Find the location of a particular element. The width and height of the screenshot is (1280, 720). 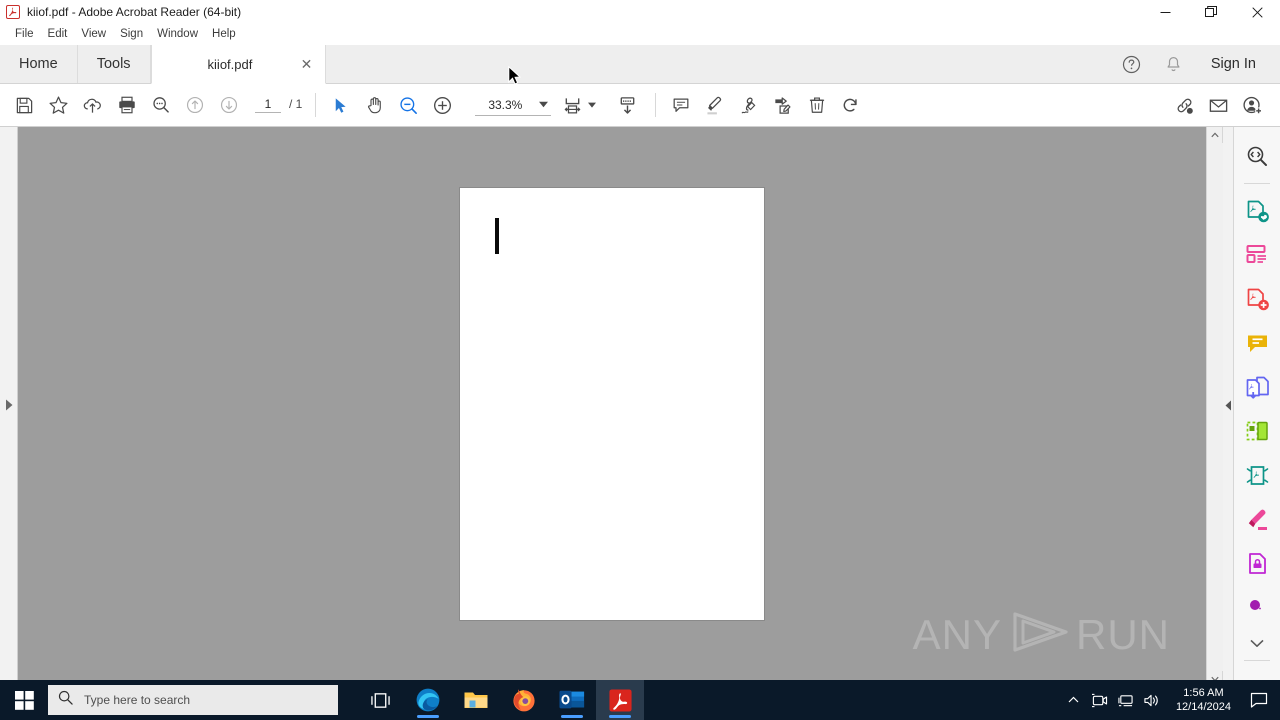

sign-in-button: Sign In is located at coordinates (1231, 64).